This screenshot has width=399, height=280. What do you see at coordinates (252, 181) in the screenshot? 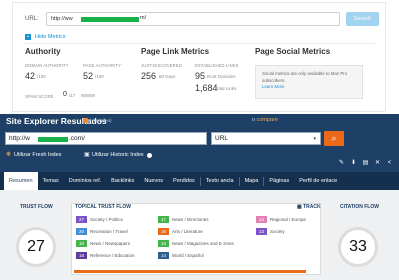
I see `tab-mapa: Mapa` at bounding box center [252, 181].